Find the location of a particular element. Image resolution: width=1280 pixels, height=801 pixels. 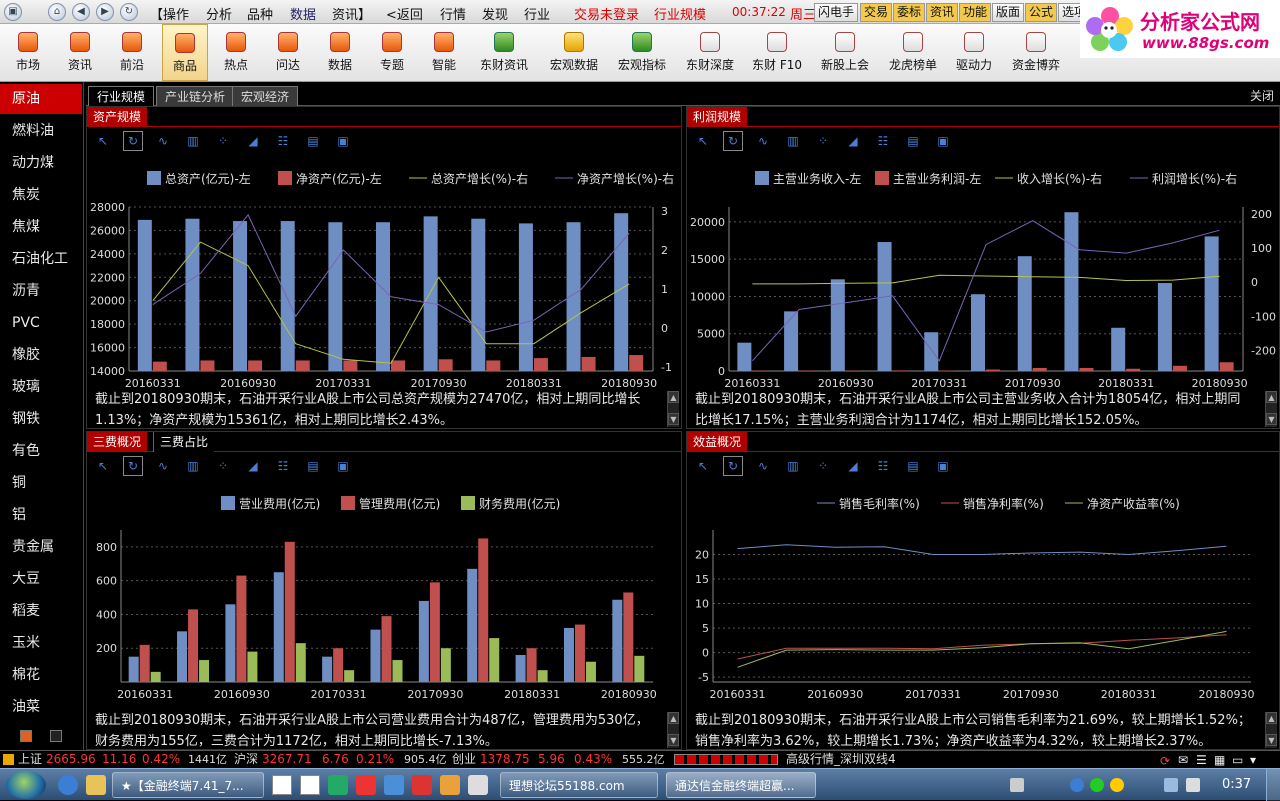

news-button: 资讯 is located at coordinates (942, 12).